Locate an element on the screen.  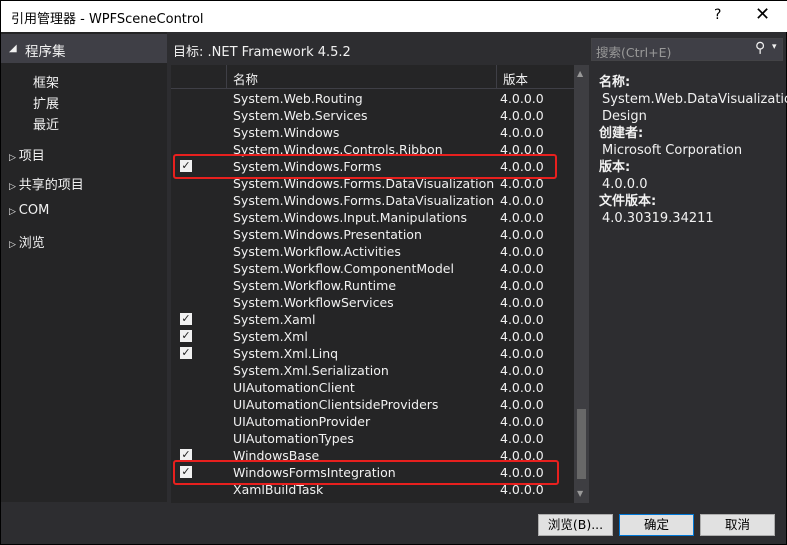
list-scrollbar: ▲ ▼ is located at coordinates (581, 284).